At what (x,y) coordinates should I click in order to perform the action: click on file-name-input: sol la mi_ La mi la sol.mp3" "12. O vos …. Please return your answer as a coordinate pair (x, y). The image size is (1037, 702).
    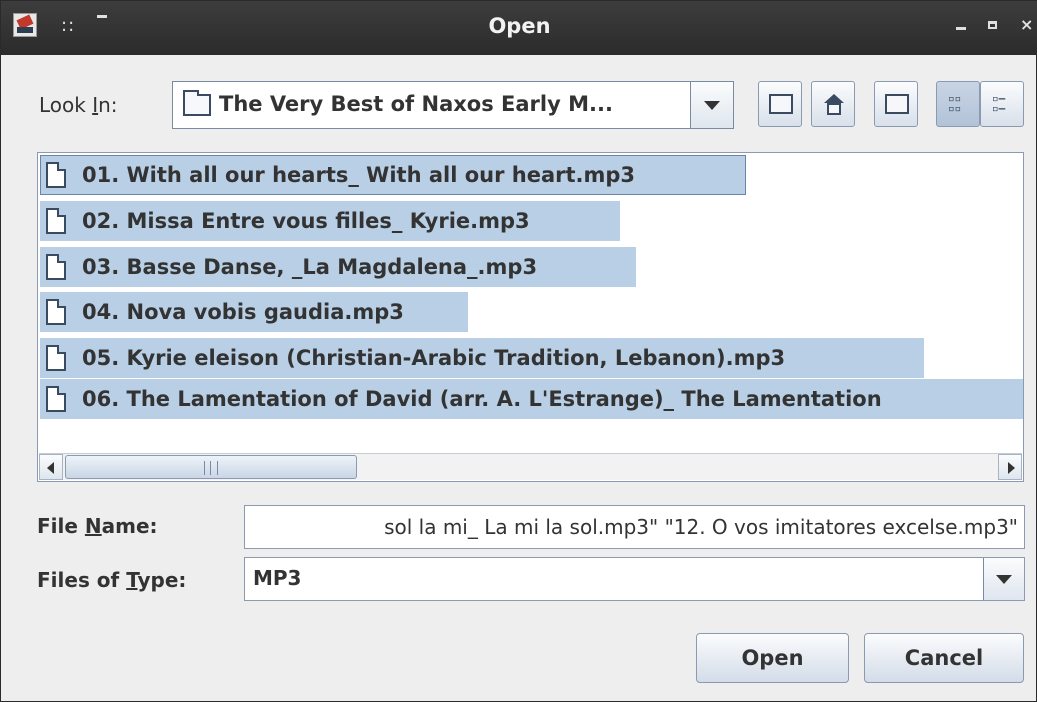
    Looking at the image, I should click on (634, 527).